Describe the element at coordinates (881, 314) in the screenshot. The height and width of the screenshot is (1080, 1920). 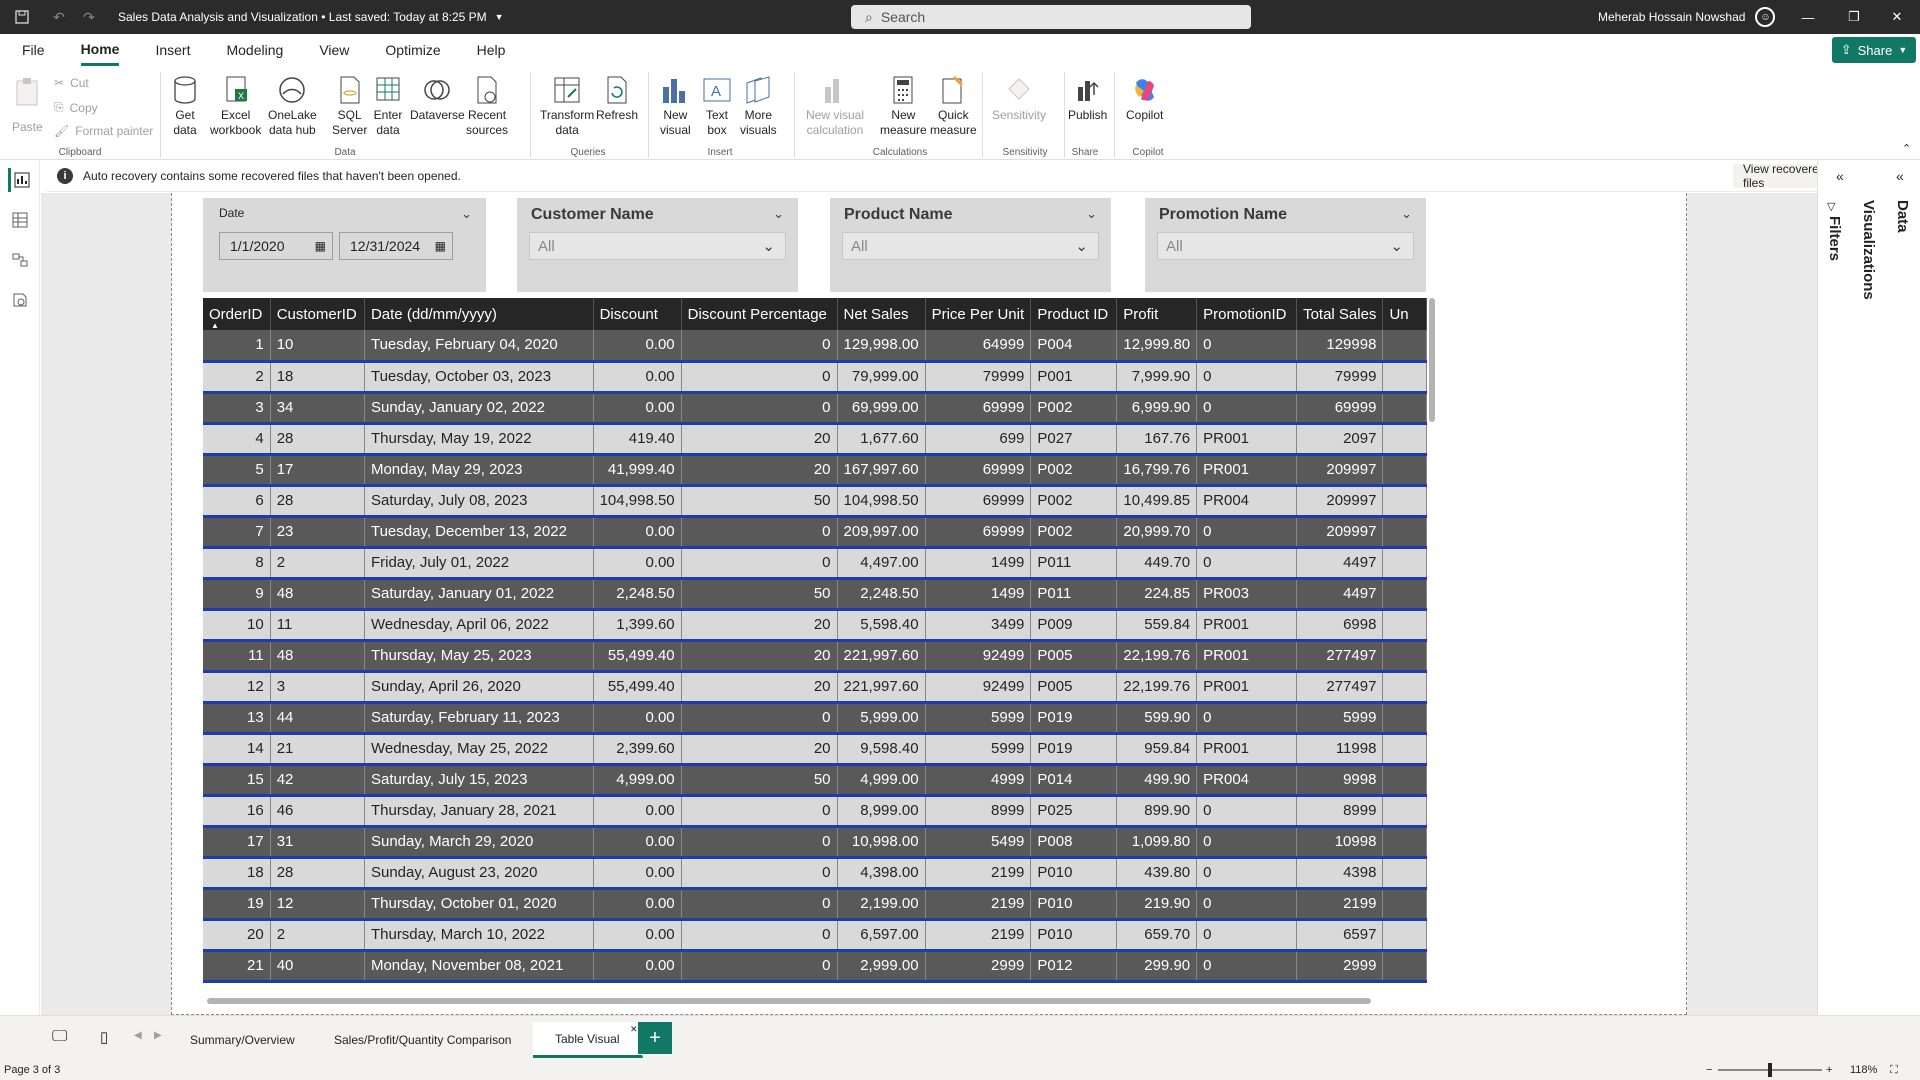
I see `column-header: Net Sales` at that location.